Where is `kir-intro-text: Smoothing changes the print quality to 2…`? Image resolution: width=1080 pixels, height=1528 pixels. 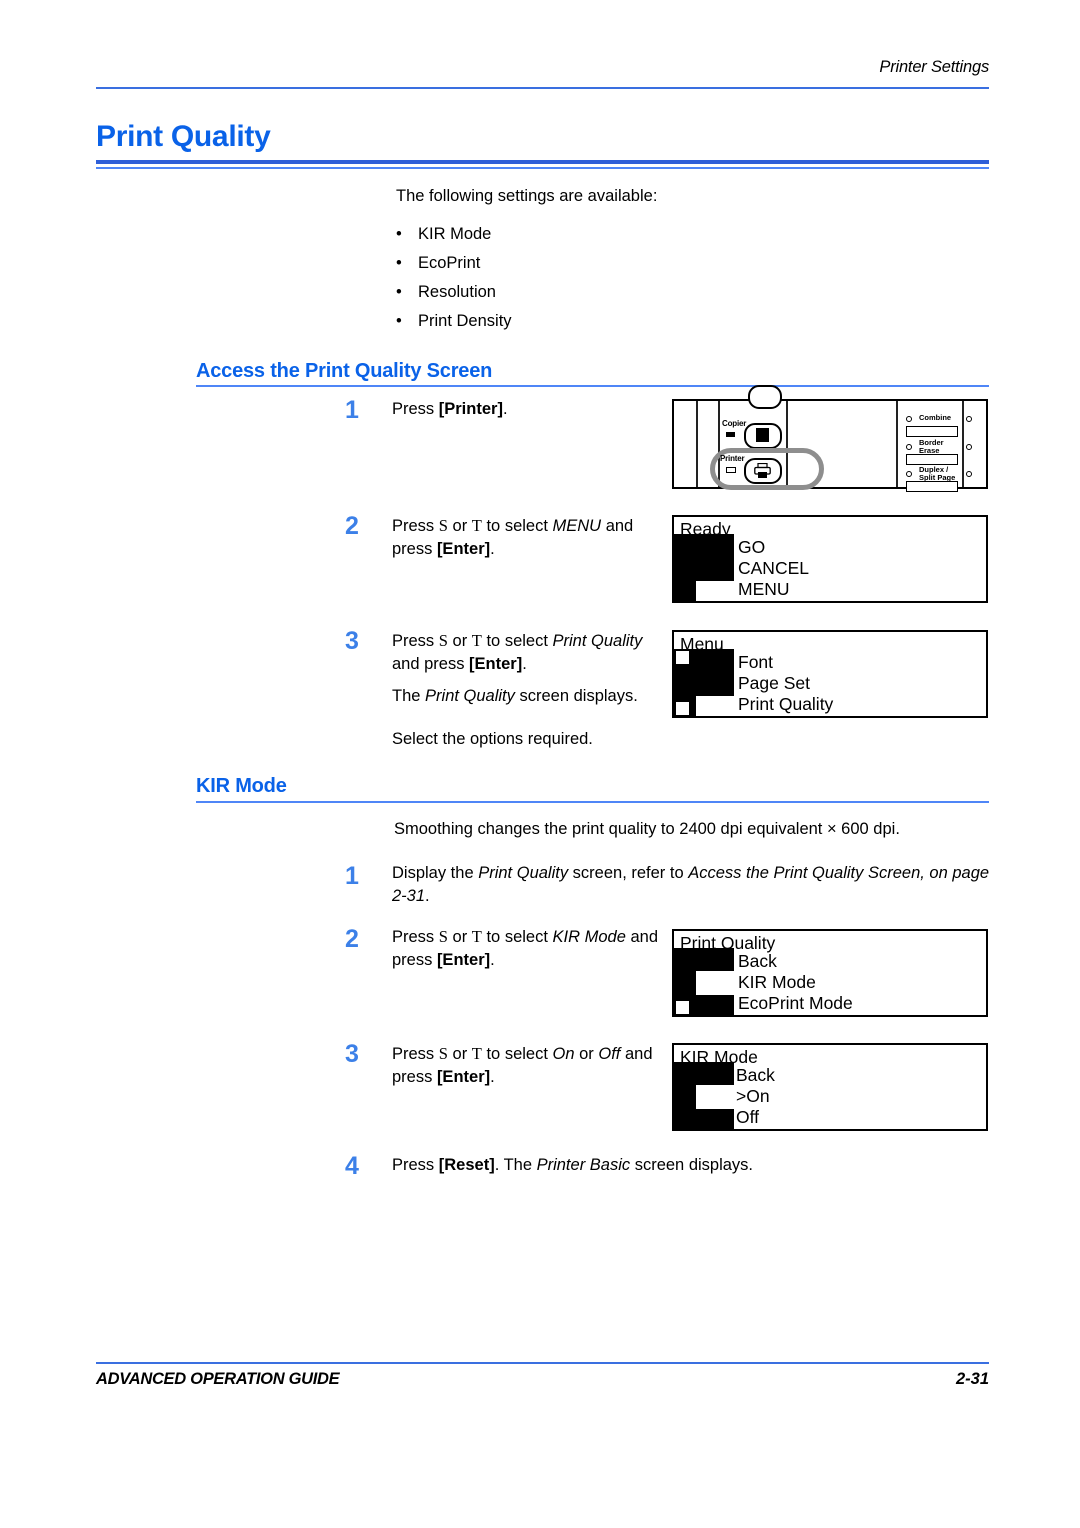 kir-intro-text: Smoothing changes the print quality to 2… is located at coordinates (647, 829).